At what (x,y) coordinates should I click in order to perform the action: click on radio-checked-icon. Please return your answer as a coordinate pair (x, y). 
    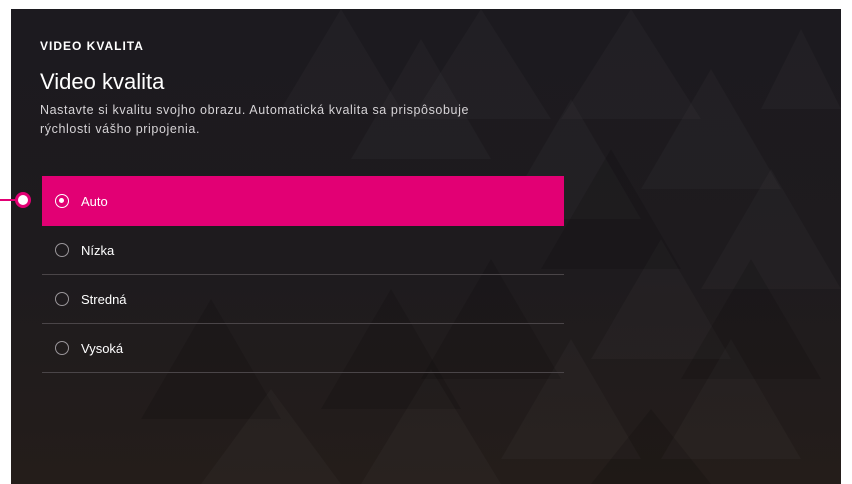
    Looking at the image, I should click on (62, 201).